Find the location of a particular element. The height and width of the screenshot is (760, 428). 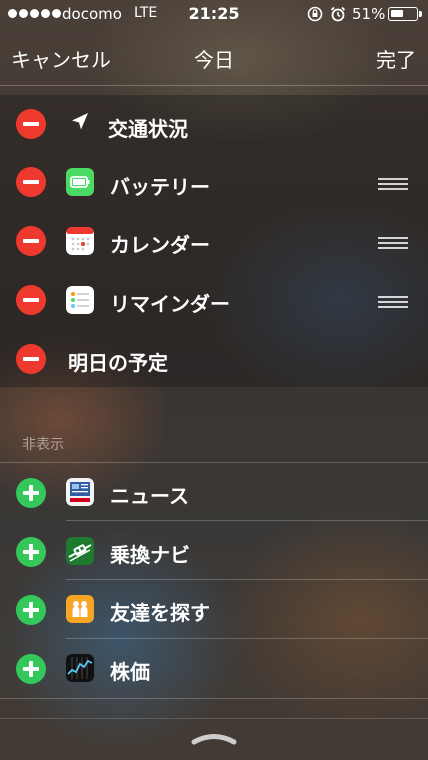

widget-row-traffic: 交通状況 is located at coordinates (214, 124).